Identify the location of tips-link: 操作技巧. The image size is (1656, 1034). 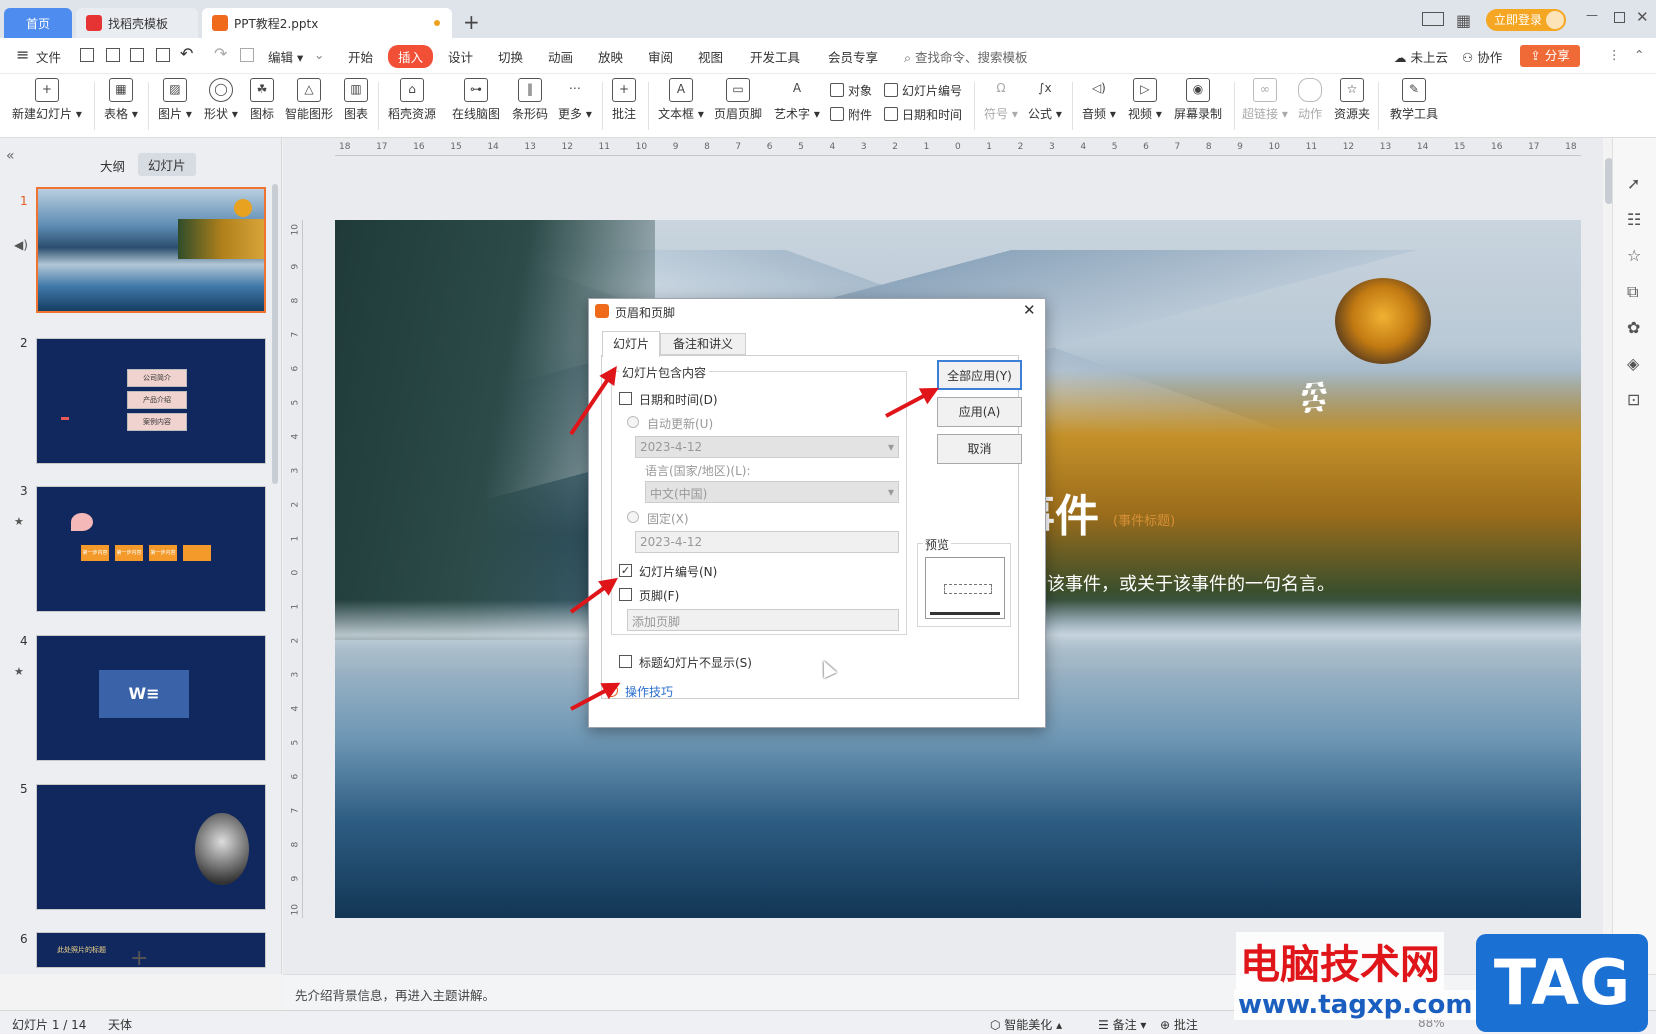
(649, 691).